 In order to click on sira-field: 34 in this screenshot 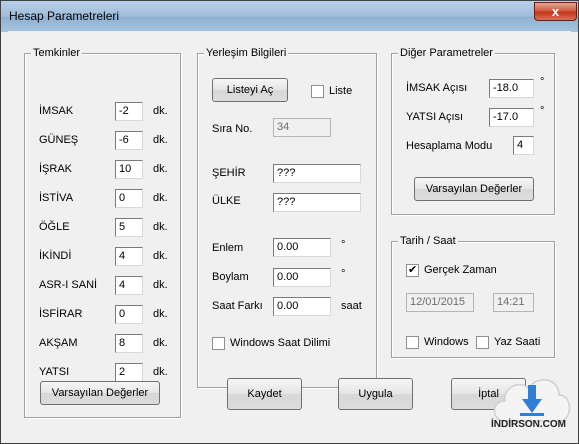, I will do `click(302, 127)`.